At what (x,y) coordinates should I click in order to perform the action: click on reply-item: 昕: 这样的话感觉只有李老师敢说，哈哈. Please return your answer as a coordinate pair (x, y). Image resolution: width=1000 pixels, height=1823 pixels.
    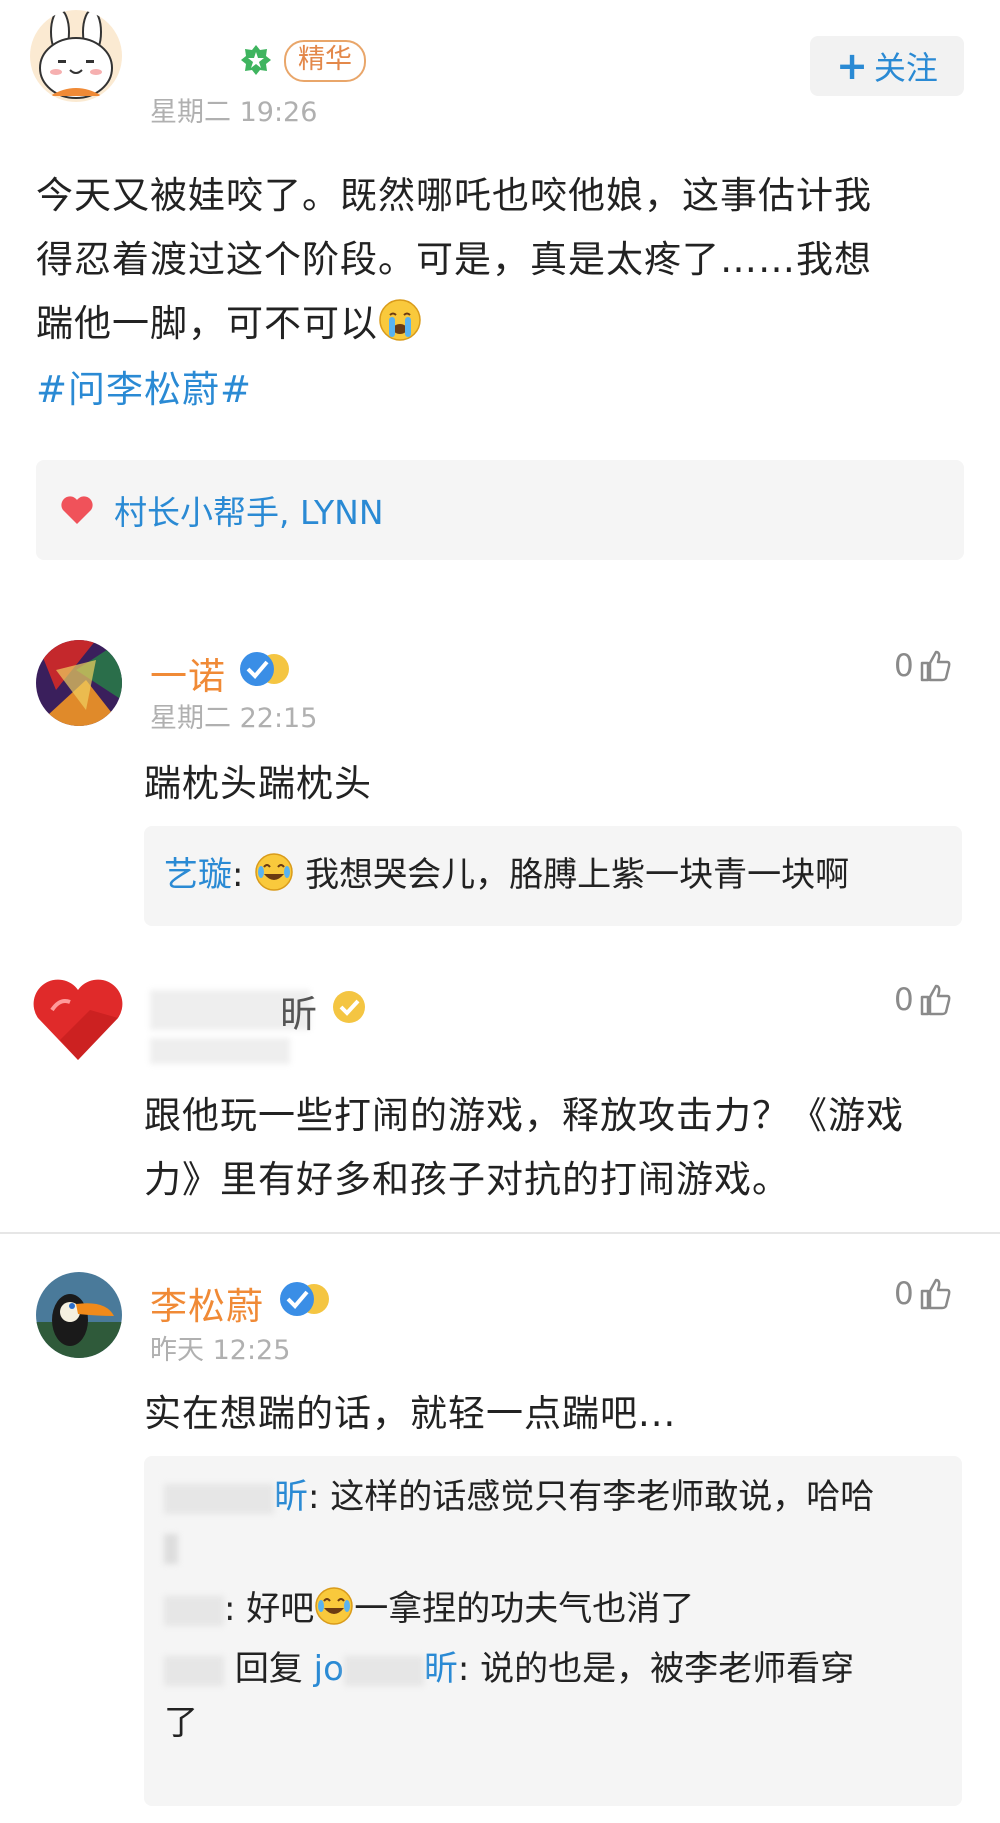
    Looking at the image, I should click on (519, 1497).